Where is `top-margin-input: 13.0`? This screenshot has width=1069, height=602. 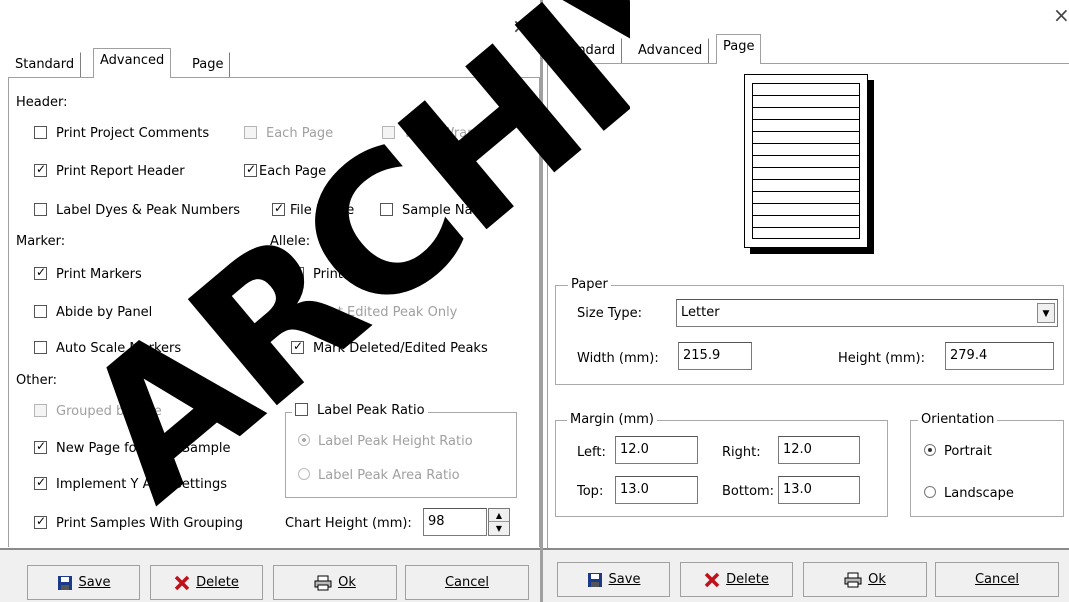
top-margin-input: 13.0 is located at coordinates (656, 490).